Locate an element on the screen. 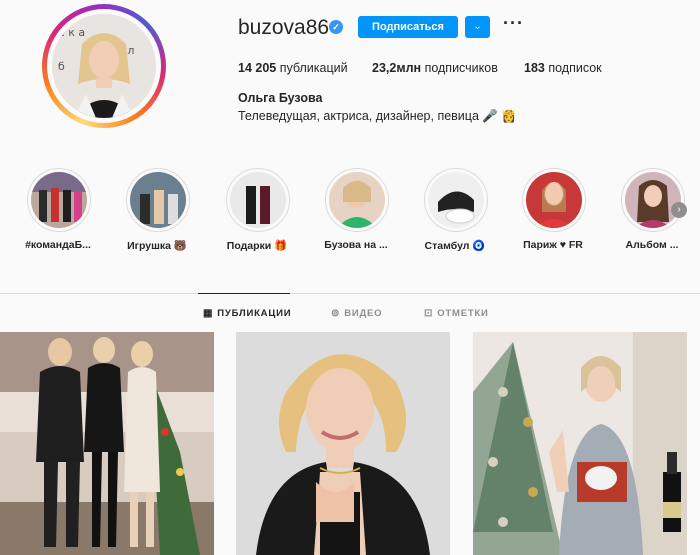 The image size is (700, 555). more-options-button: ··· is located at coordinates (513, 23).